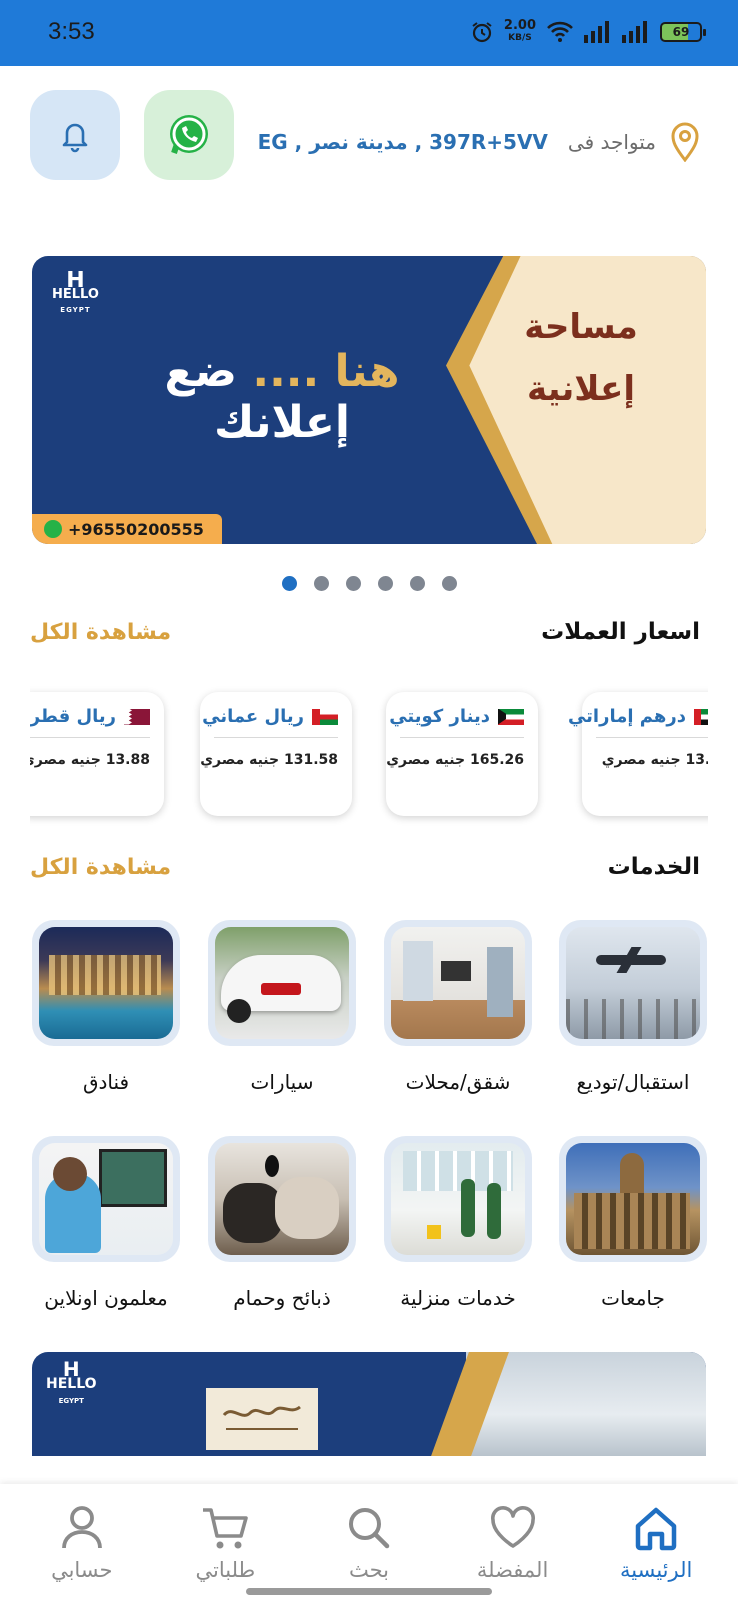 The width and height of the screenshot is (738, 1600). I want to click on banner-phone: +96550200555, so click(127, 529).